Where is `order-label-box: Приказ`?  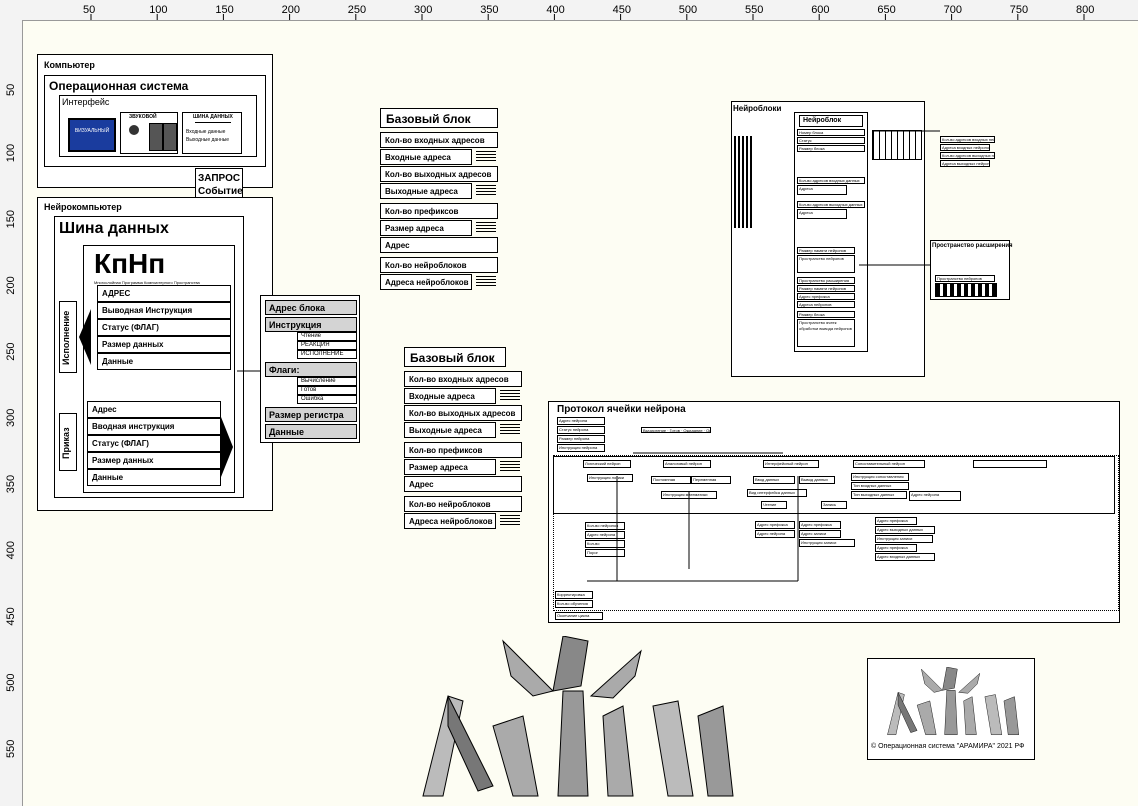 order-label-box: Приказ is located at coordinates (68, 442).